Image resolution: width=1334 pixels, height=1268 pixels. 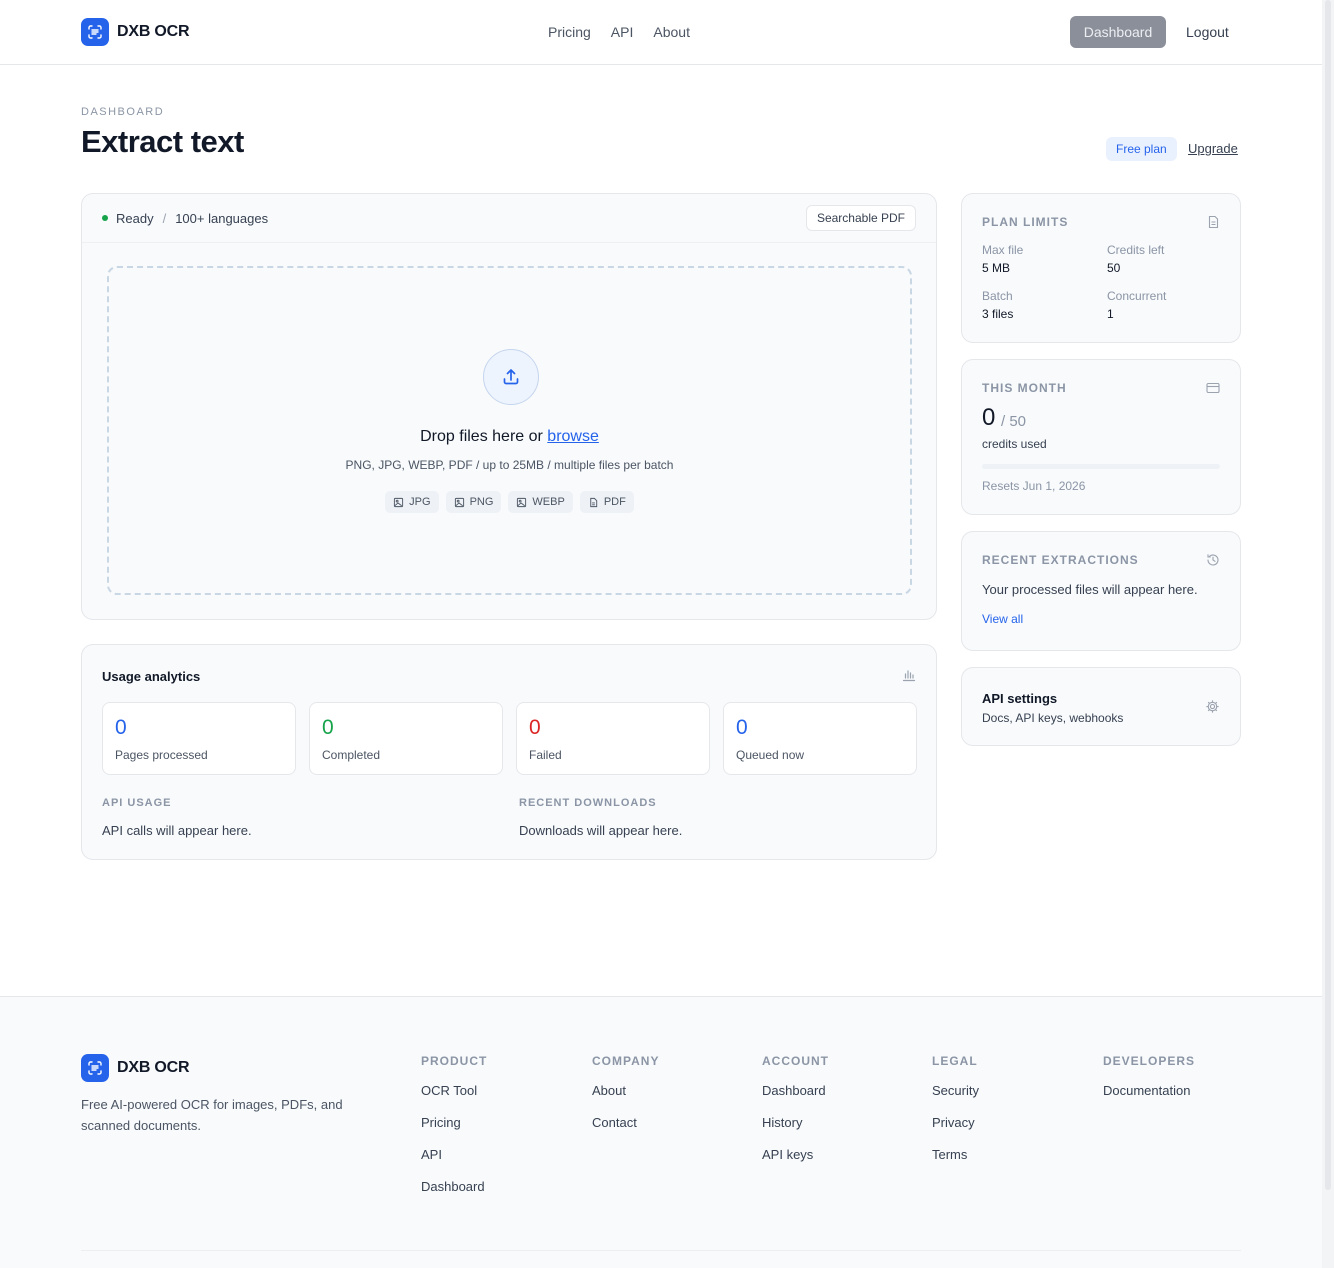 I want to click on footer-link-terms: Terms, so click(x=955, y=1162).